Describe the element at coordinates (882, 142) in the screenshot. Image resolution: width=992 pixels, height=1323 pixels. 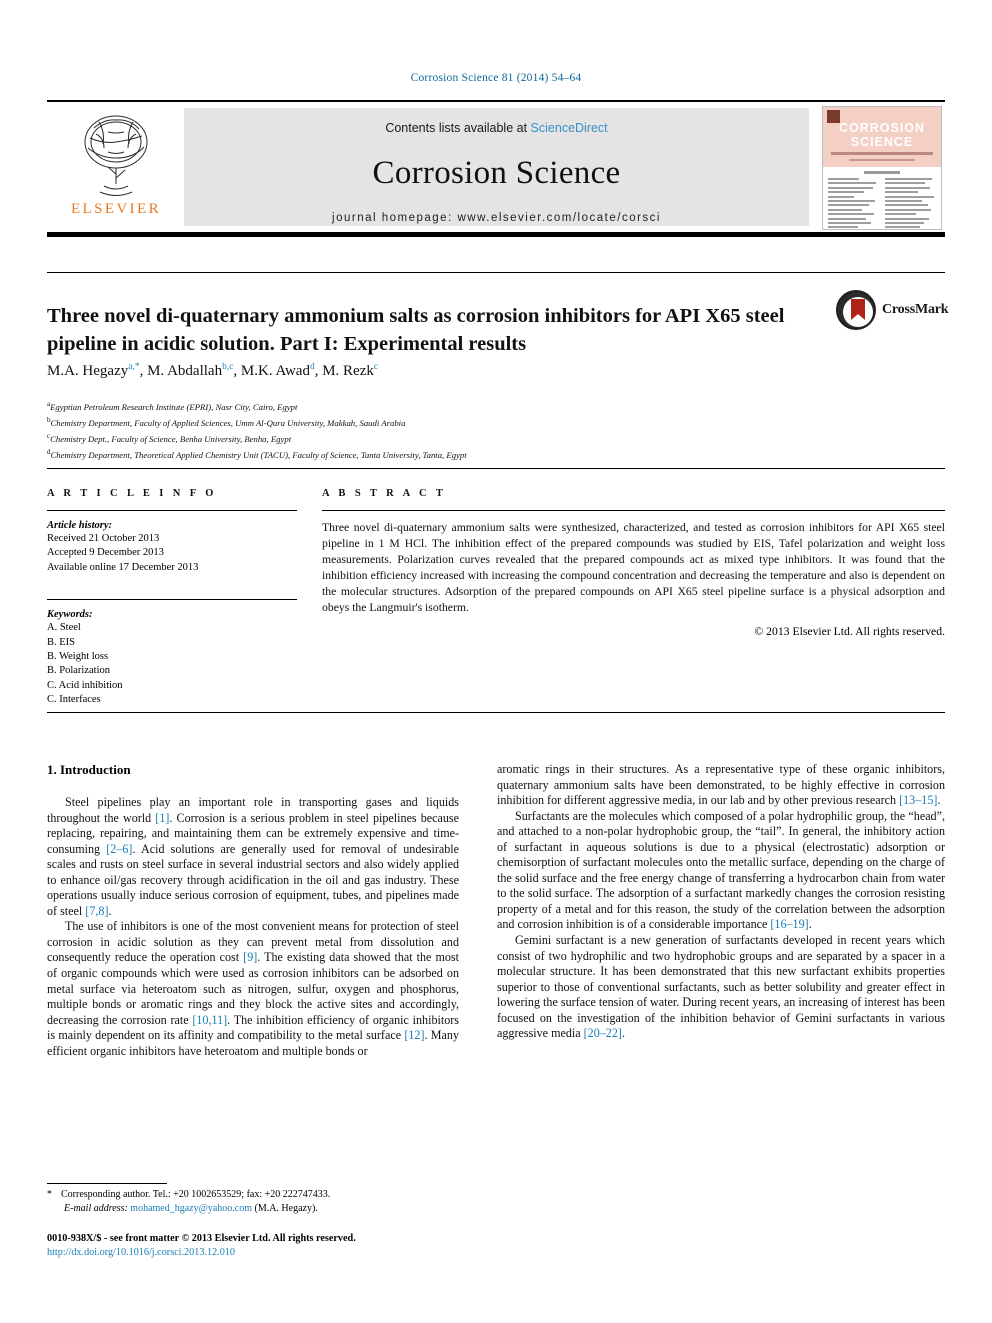
I see `cover-title-line2: SCIENCE` at that location.